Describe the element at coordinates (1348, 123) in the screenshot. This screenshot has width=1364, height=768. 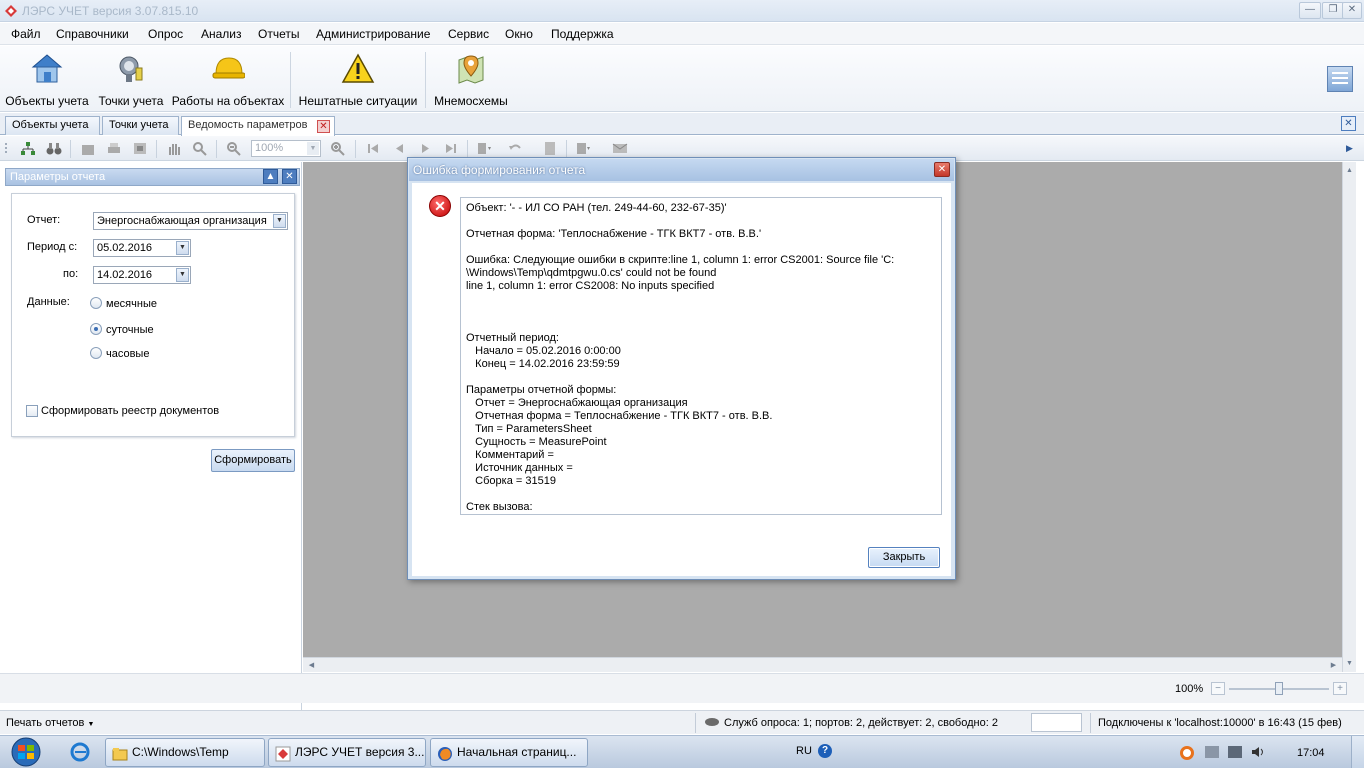
I see `close-document-icon: ✕` at that location.